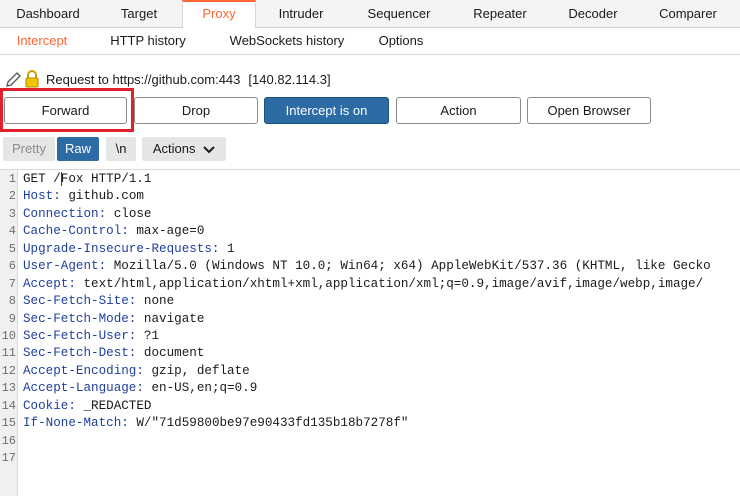 This screenshot has height=496, width=740. What do you see at coordinates (174, 148) in the screenshot?
I see `editor-actions-label: Actions` at bounding box center [174, 148].